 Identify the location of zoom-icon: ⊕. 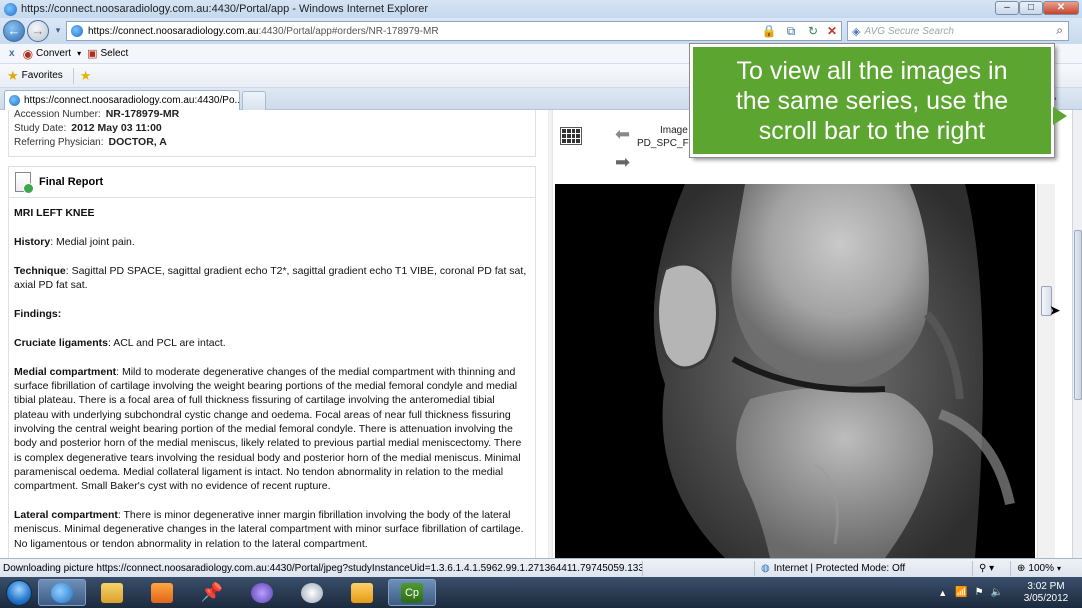
(1021, 568).